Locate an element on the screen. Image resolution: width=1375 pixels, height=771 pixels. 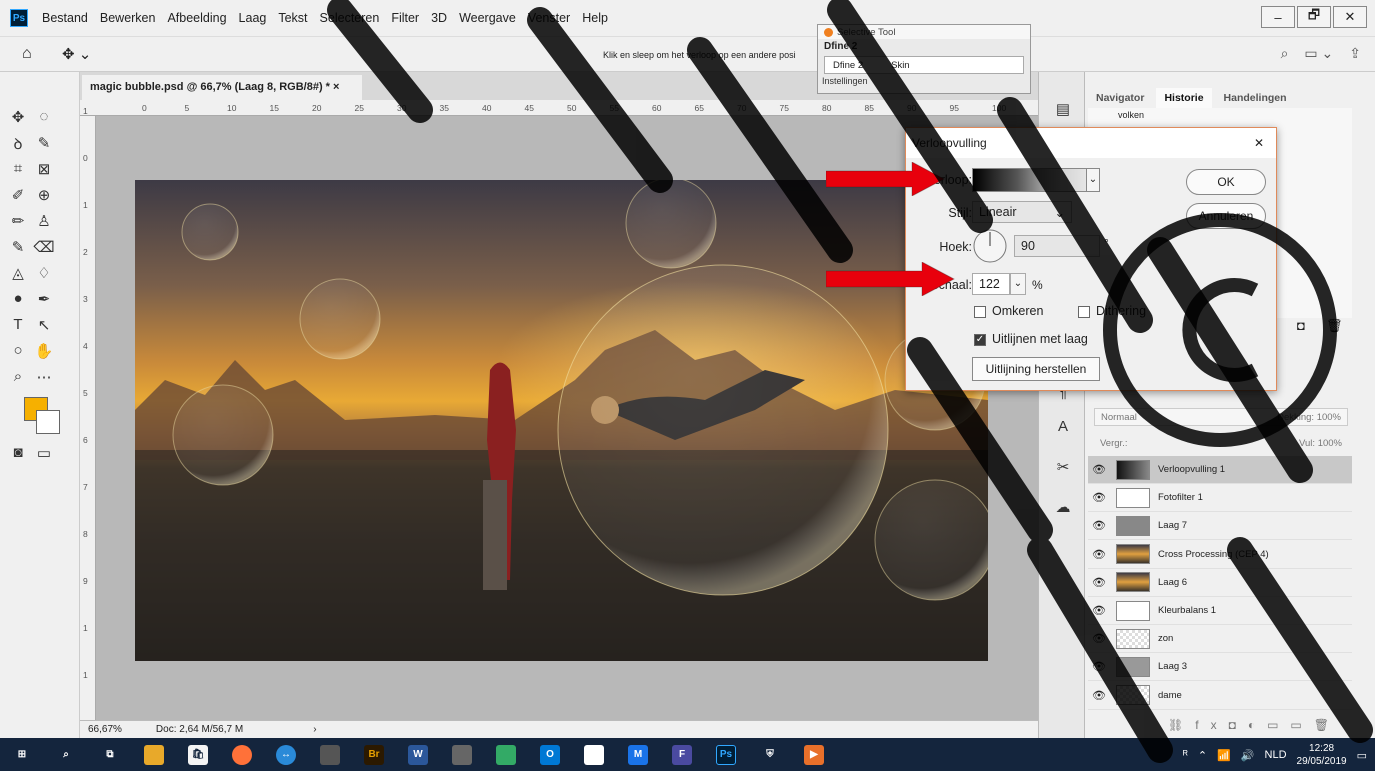
layer-row: 👁 Verloopvulling 1 is located at coordinates (1220, 470).